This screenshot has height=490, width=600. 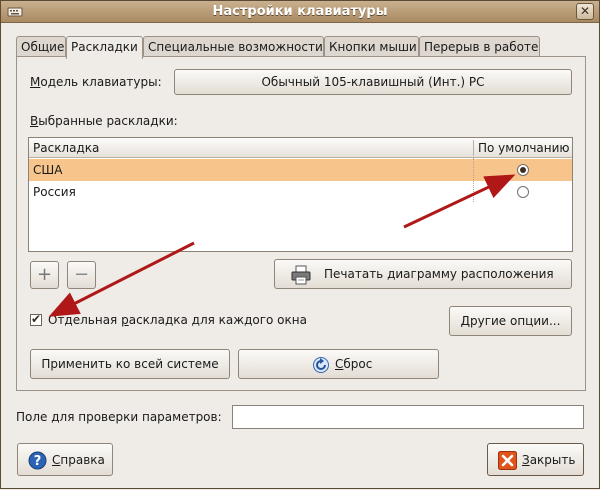 What do you see at coordinates (549, 460) in the screenshot?
I see `close-label: Закрыть` at bounding box center [549, 460].